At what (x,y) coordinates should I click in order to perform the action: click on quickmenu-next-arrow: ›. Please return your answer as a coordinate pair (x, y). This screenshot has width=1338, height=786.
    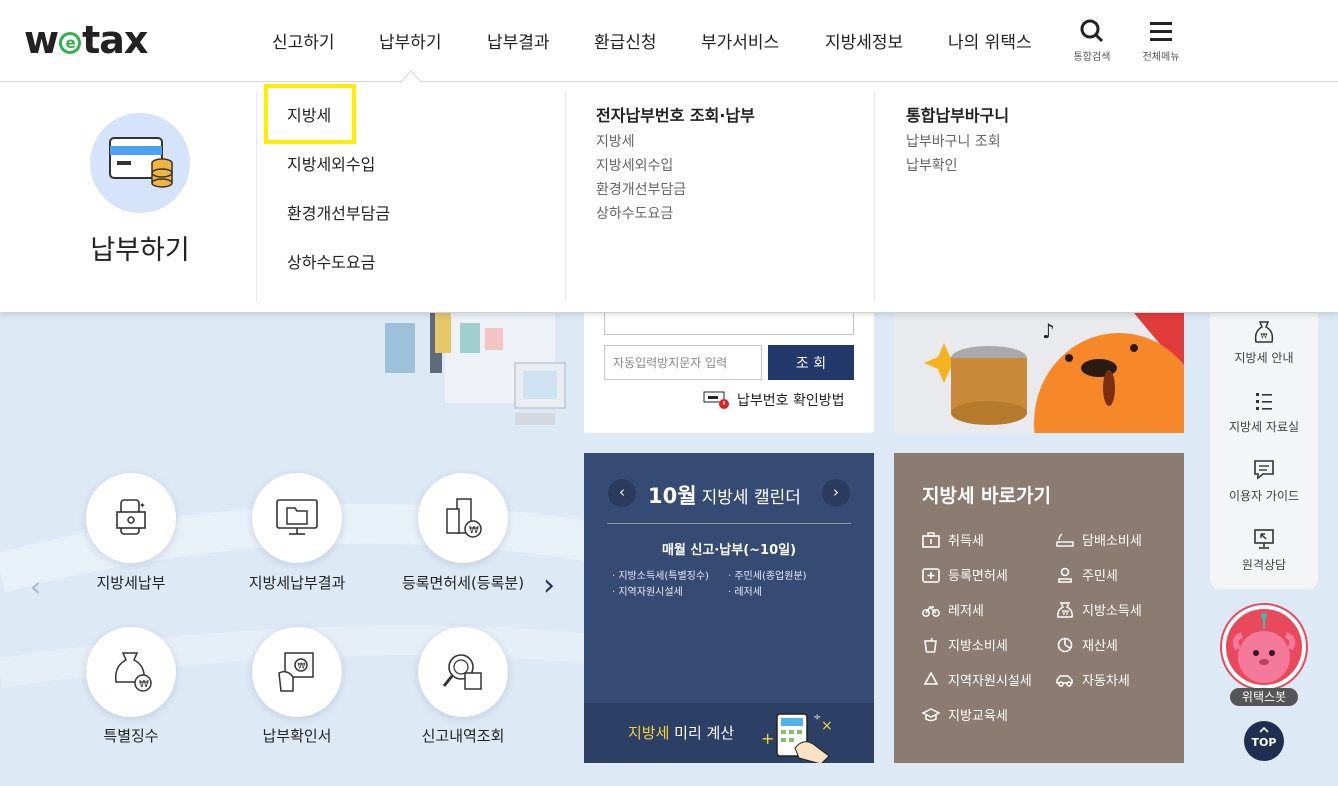
    Looking at the image, I should click on (549, 585).